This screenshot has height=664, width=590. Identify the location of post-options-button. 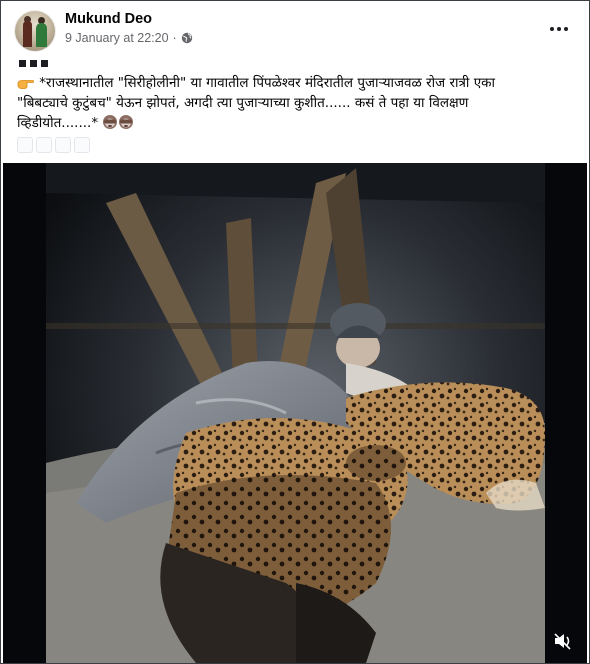
(559, 29).